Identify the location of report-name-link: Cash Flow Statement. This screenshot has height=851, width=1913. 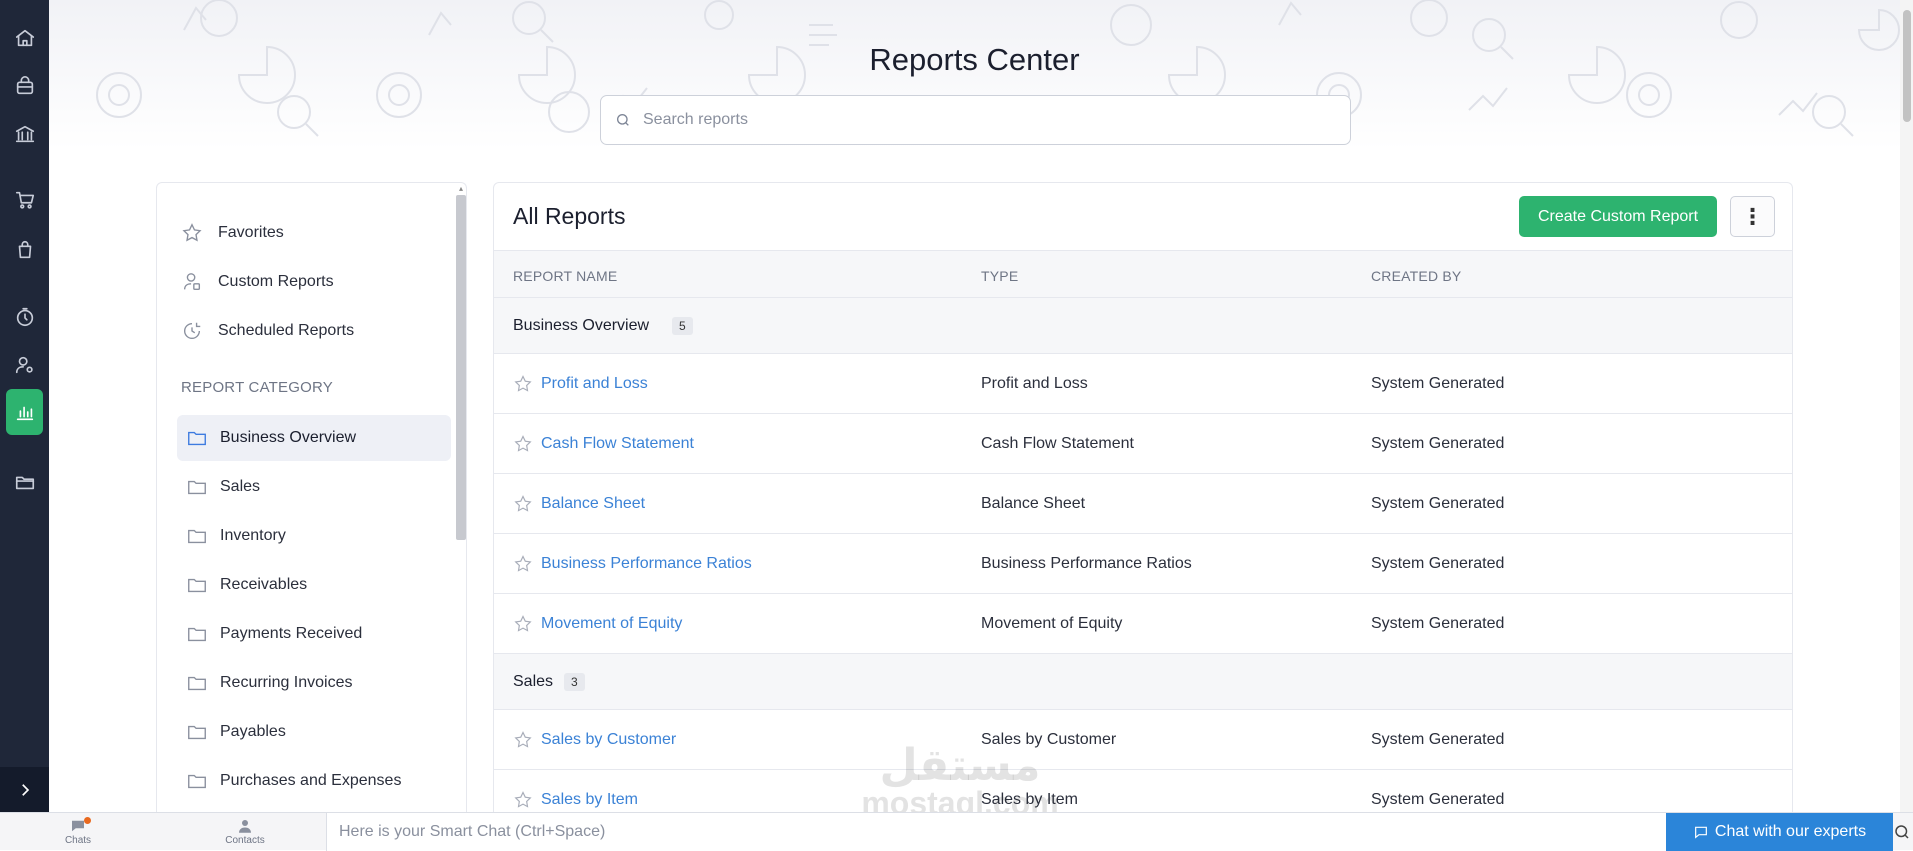
(617, 444).